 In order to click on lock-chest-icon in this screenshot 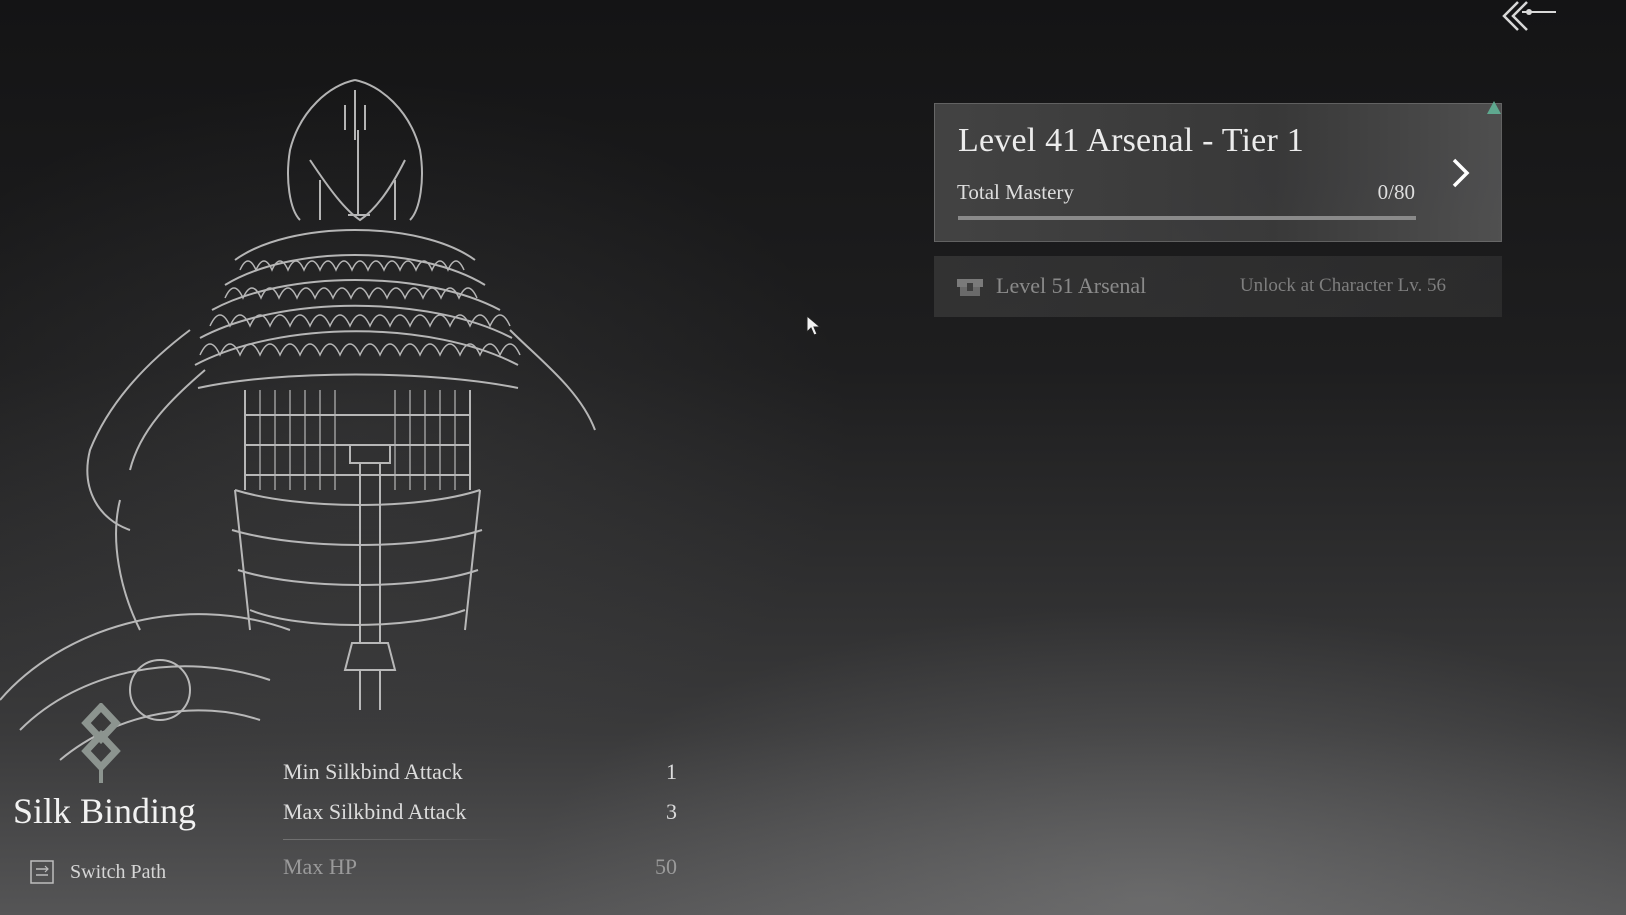, I will do `click(970, 287)`.